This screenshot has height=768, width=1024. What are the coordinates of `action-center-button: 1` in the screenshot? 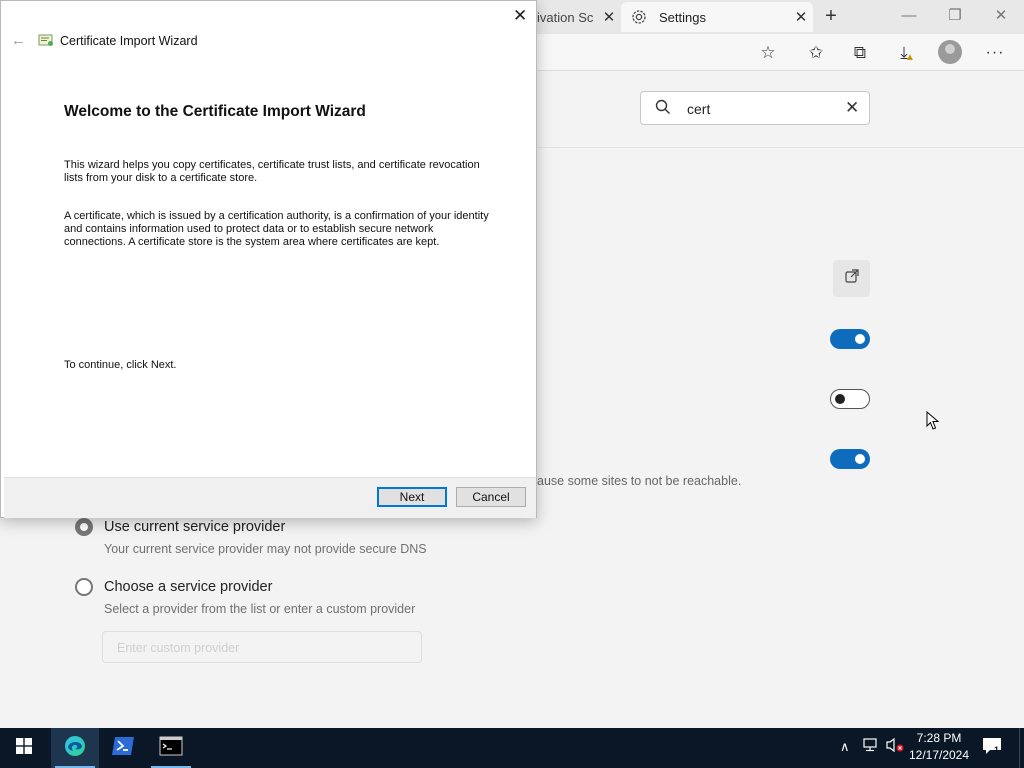 It's located at (993, 748).